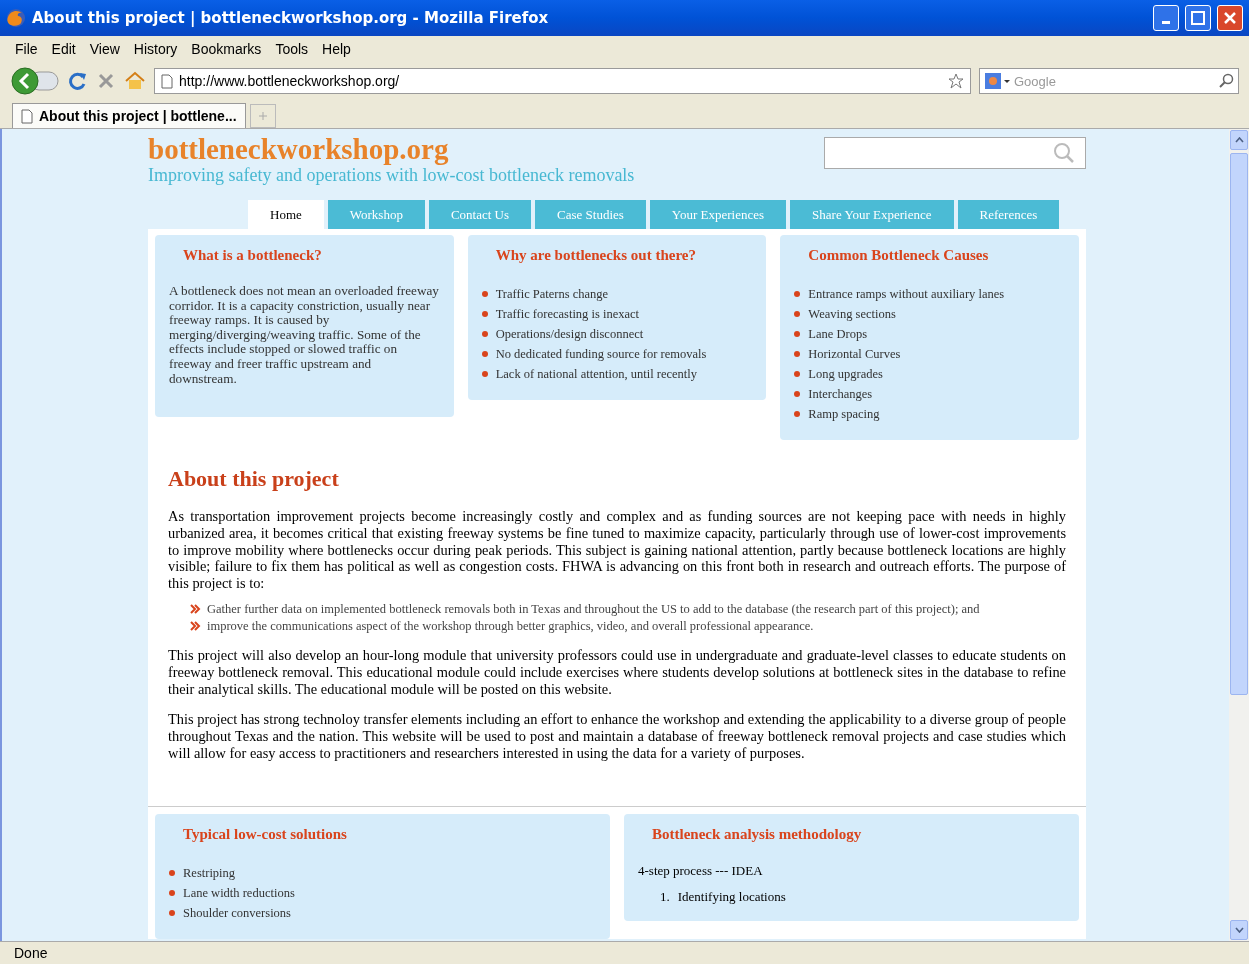 Image resolution: width=1249 pixels, height=964 pixels. Describe the element at coordinates (291, 18) in the screenshot. I see `window-title: About this project | bottleneckworkshop.org - Mozilla Firefox` at that location.